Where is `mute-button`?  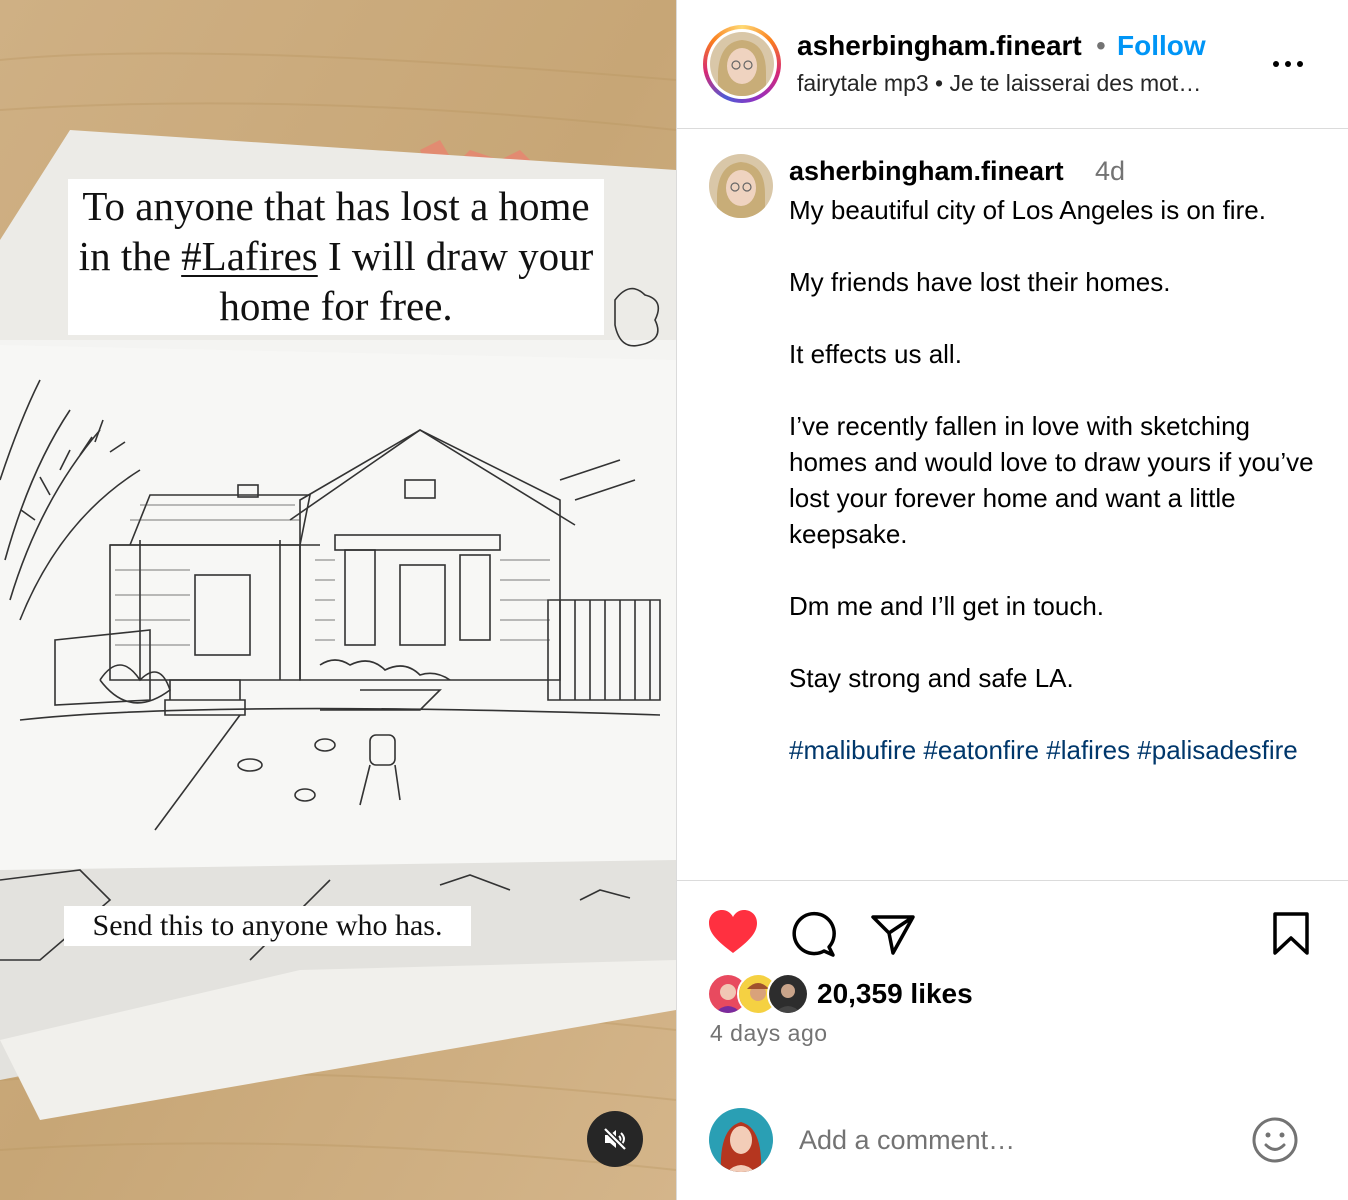
mute-button is located at coordinates (615, 1139).